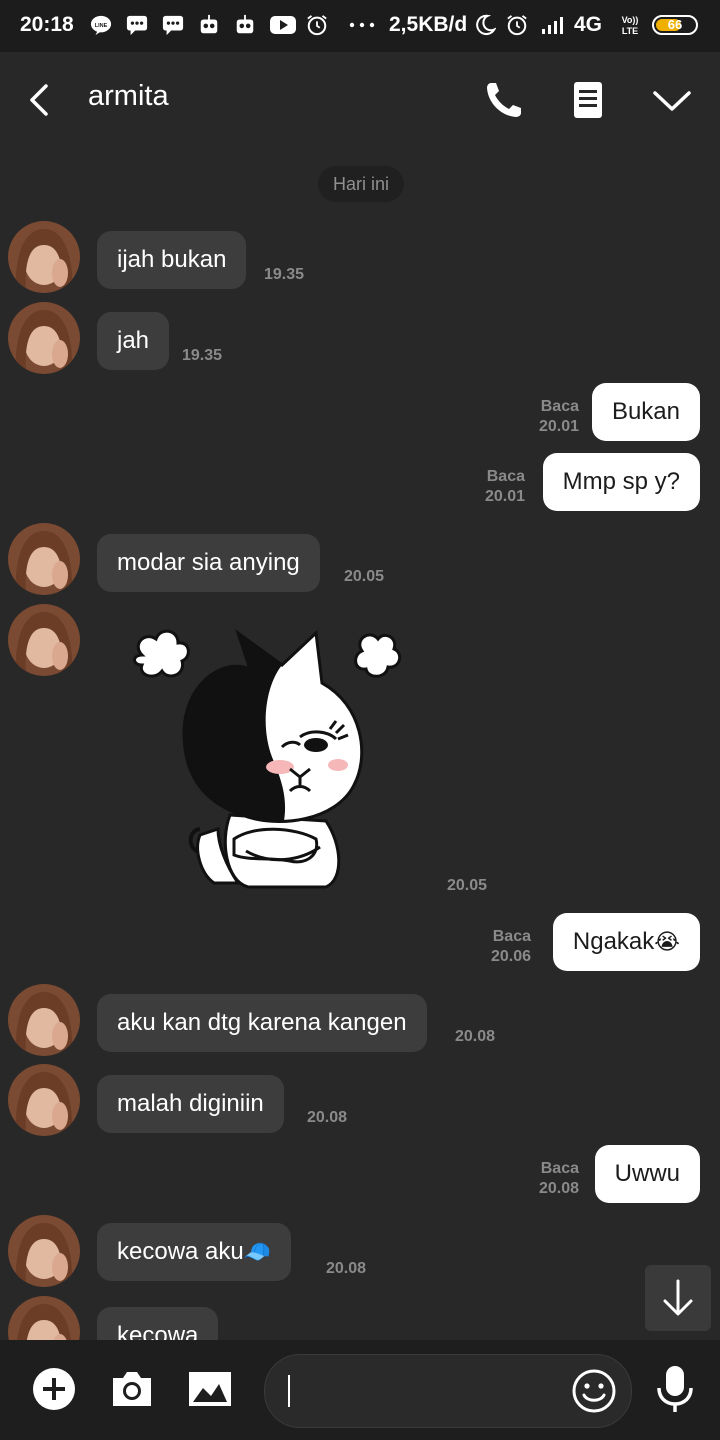 The image size is (720, 1440). I want to click on incoming-message: malah diginiin, so click(190, 1104).